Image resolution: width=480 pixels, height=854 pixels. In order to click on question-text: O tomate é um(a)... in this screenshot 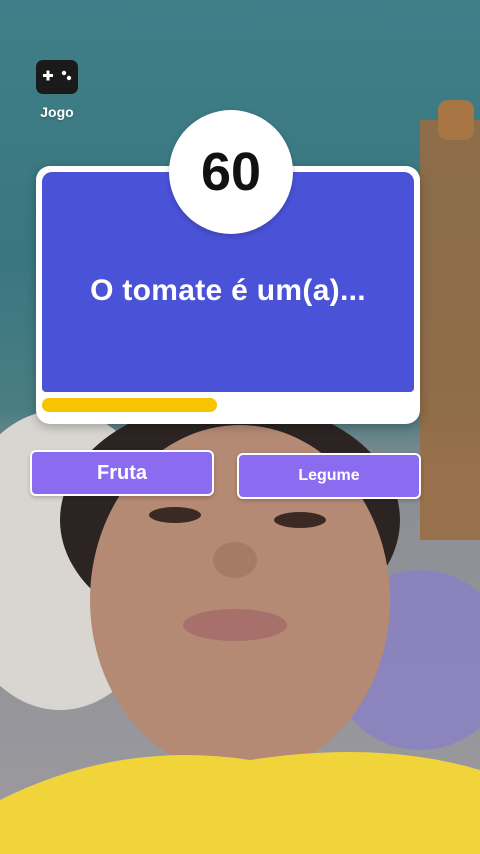, I will do `click(228, 290)`.